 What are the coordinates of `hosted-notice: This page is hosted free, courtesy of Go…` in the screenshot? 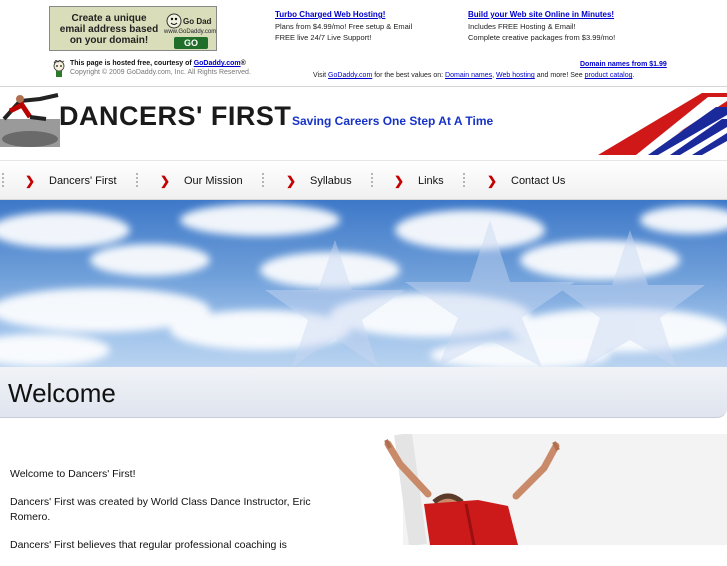 It's located at (151, 68).